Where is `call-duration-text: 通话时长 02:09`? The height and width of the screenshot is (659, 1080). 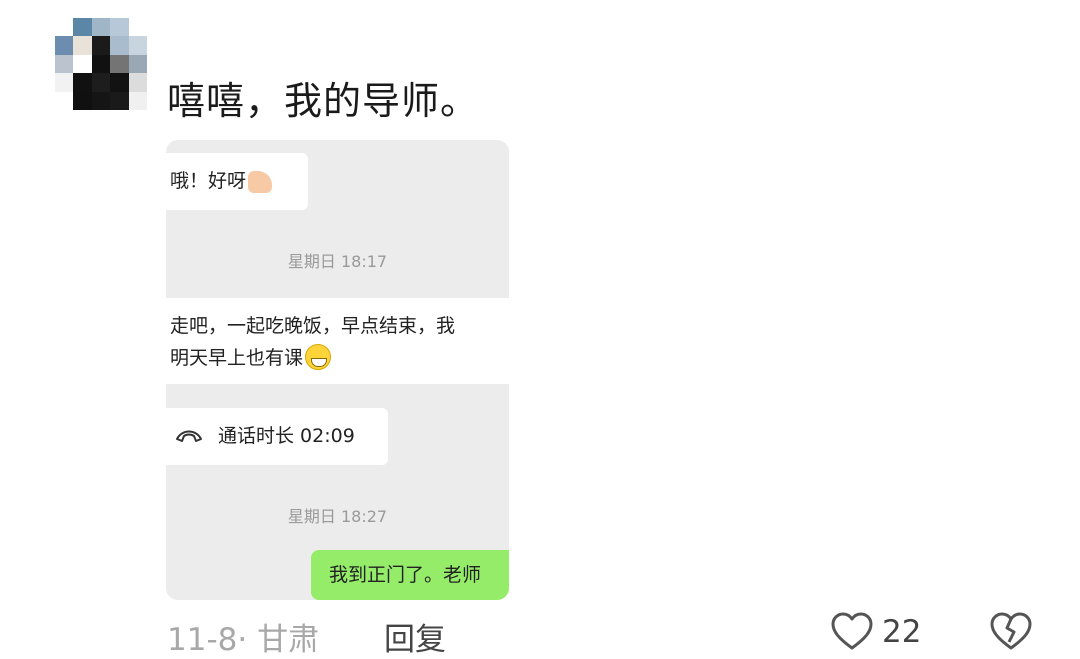 call-duration-text: 通话时长 02:09 is located at coordinates (286, 436).